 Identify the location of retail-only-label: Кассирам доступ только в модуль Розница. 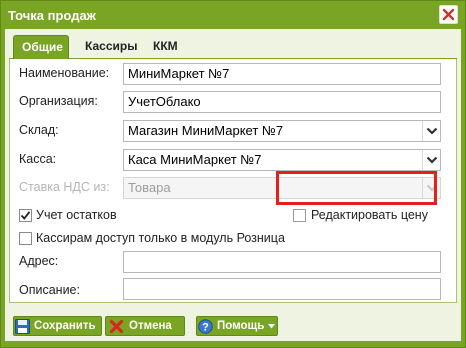
(160, 238).